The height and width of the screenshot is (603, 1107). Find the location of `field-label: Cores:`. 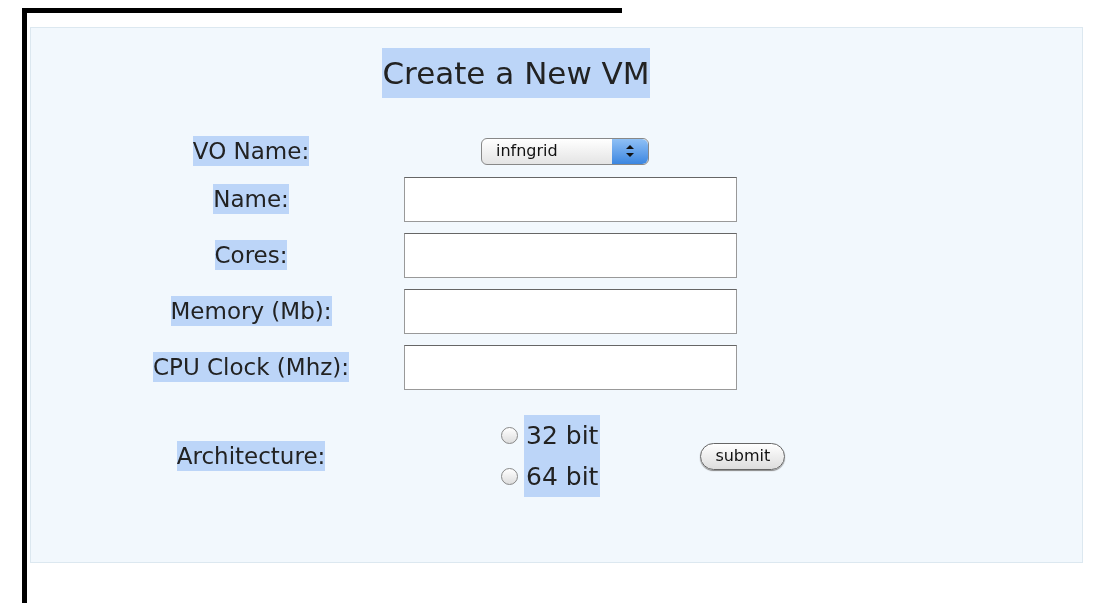

field-label: Cores: is located at coordinates (251, 255).